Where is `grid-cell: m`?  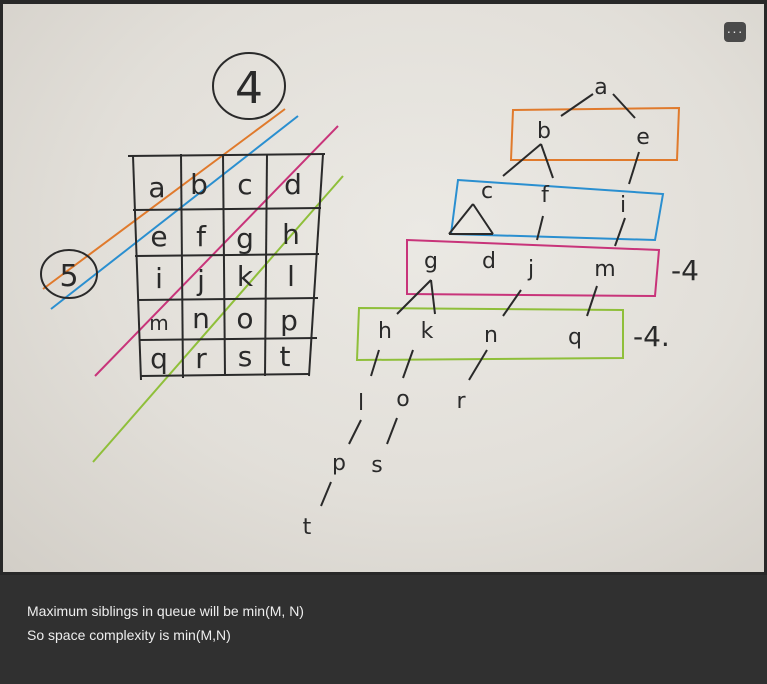
grid-cell: m is located at coordinates (158, 323).